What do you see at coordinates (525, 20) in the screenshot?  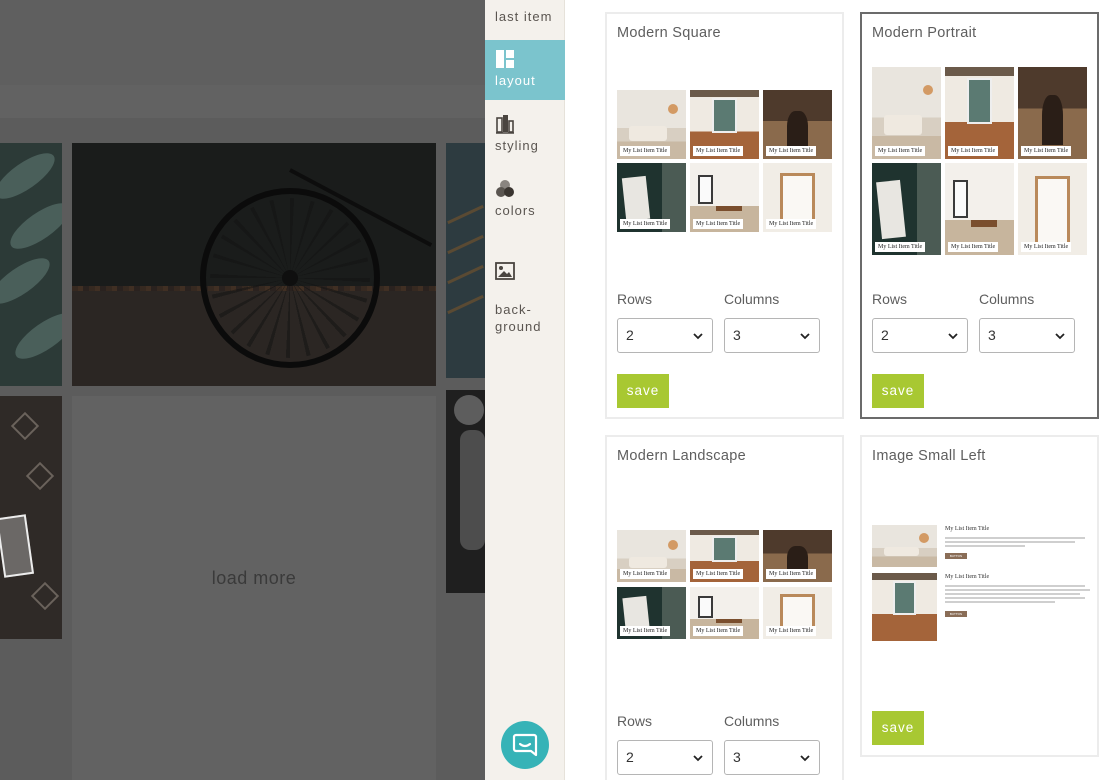 I see `nav-item-last-item: last item` at bounding box center [525, 20].